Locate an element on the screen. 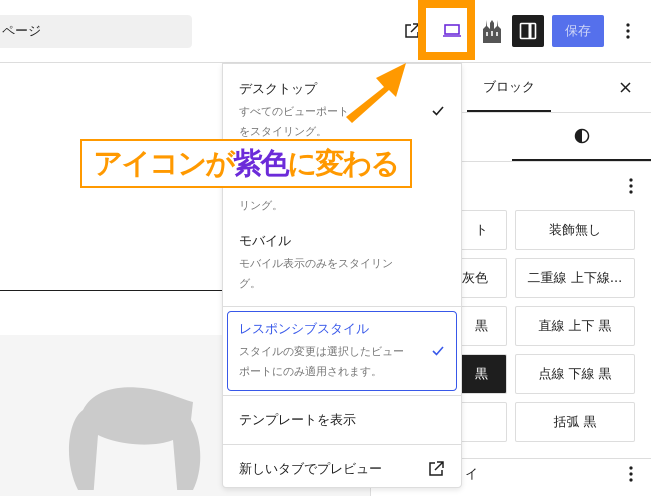 The image size is (651, 496). option-description: リング。 is located at coordinates (261, 206).